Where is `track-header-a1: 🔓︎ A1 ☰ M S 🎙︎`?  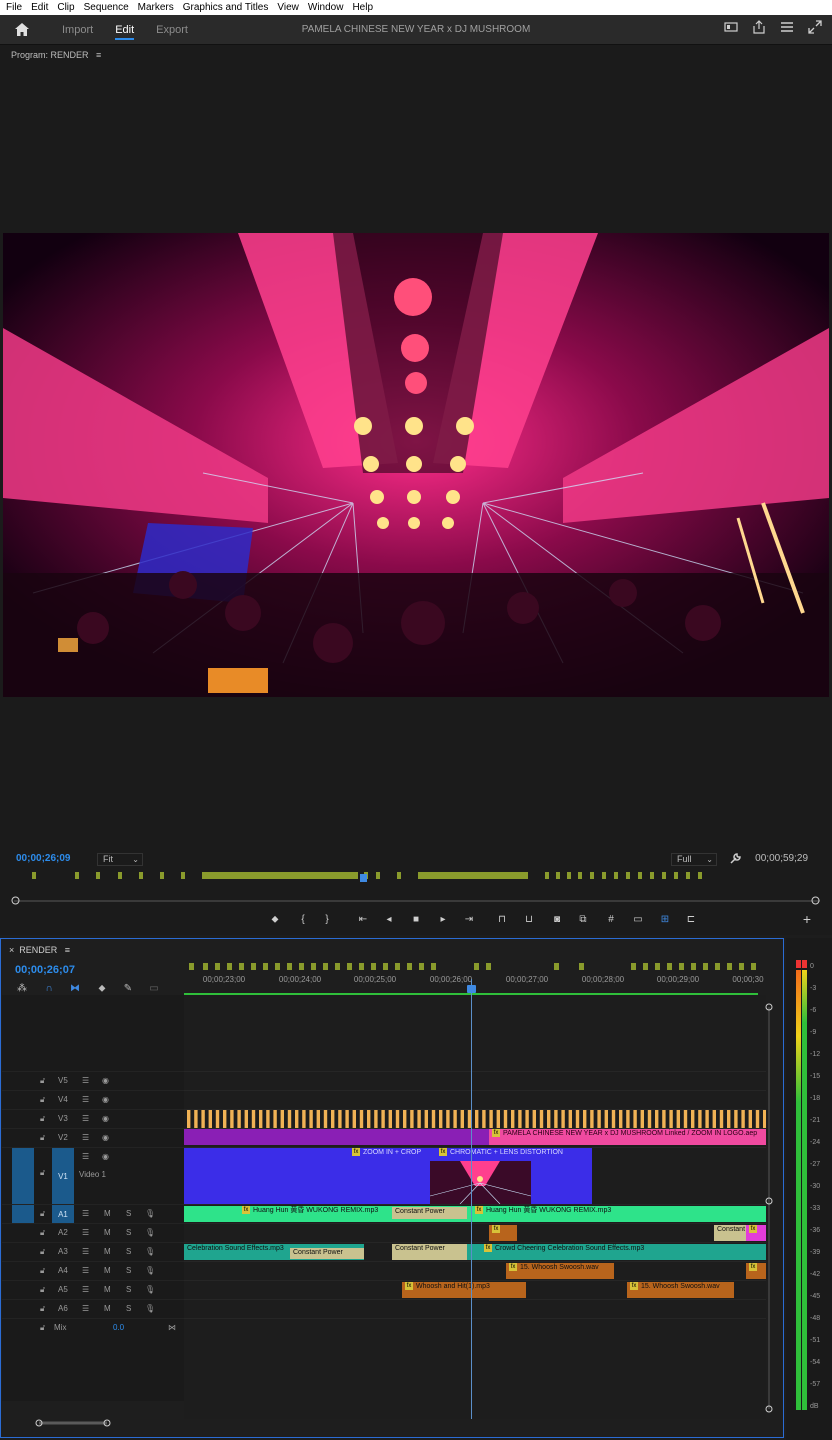 track-header-a1: 🔓︎ A1 ☰ M S 🎙︎ is located at coordinates (93, 1214).